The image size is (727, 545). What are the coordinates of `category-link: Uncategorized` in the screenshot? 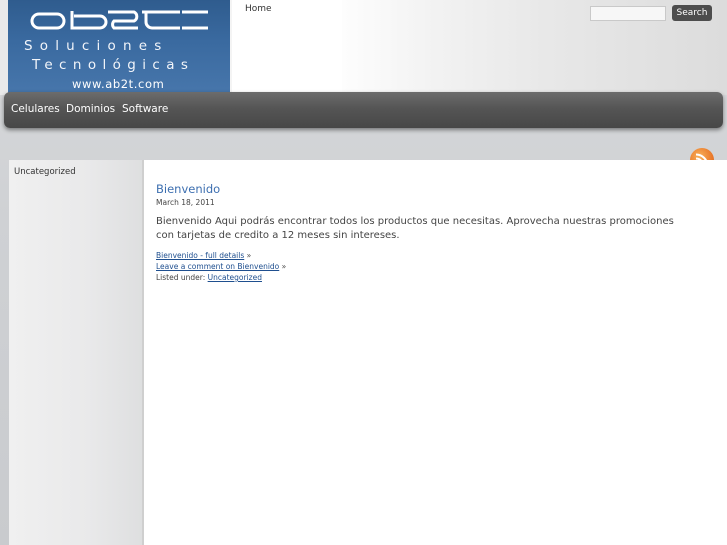 It's located at (235, 277).